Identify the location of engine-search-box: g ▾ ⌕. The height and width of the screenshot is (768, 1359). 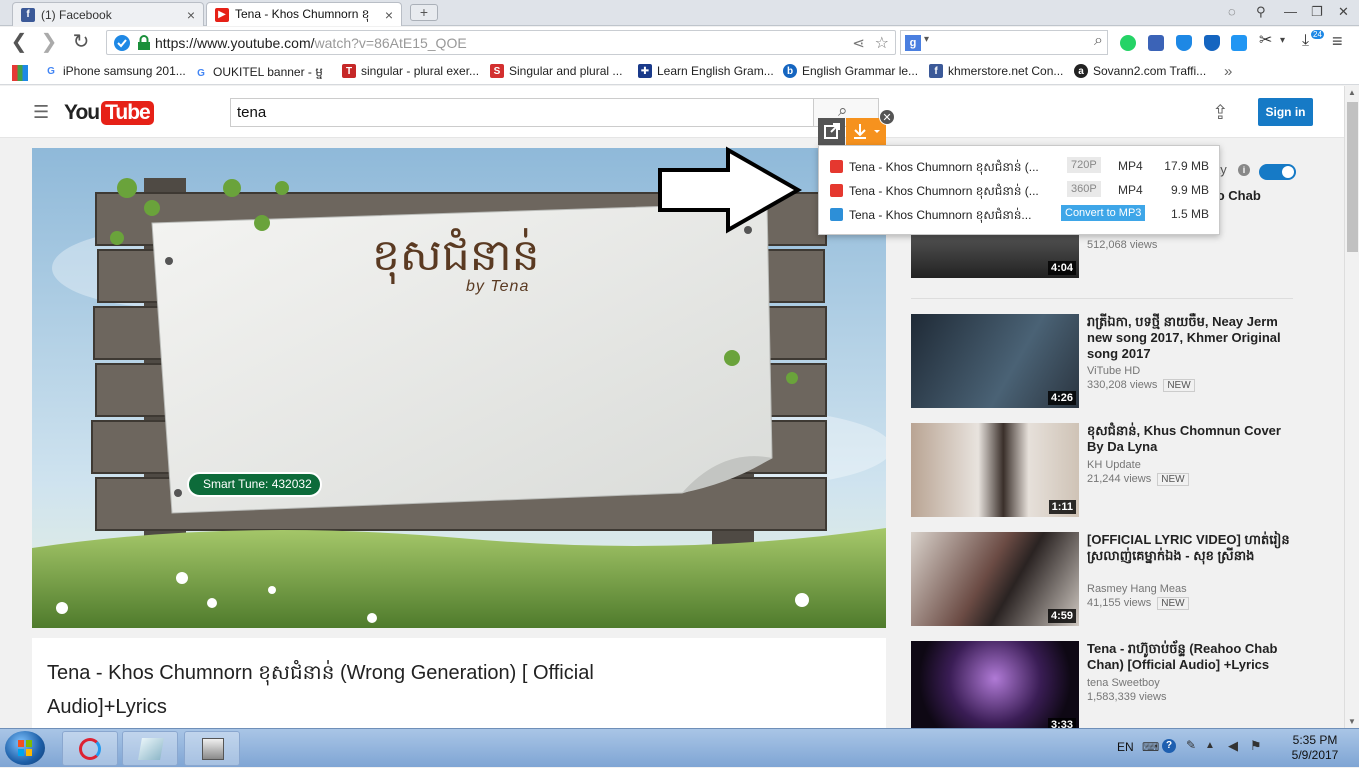
(1004, 42).